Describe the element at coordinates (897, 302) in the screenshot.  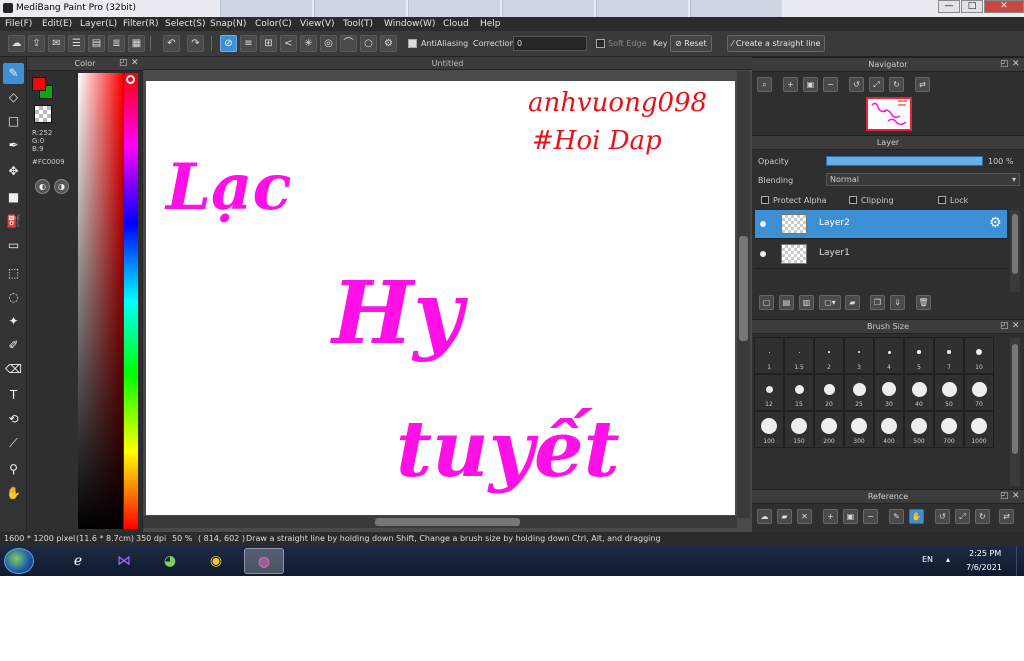
I see `merge-layer-icon: ⇓` at that location.